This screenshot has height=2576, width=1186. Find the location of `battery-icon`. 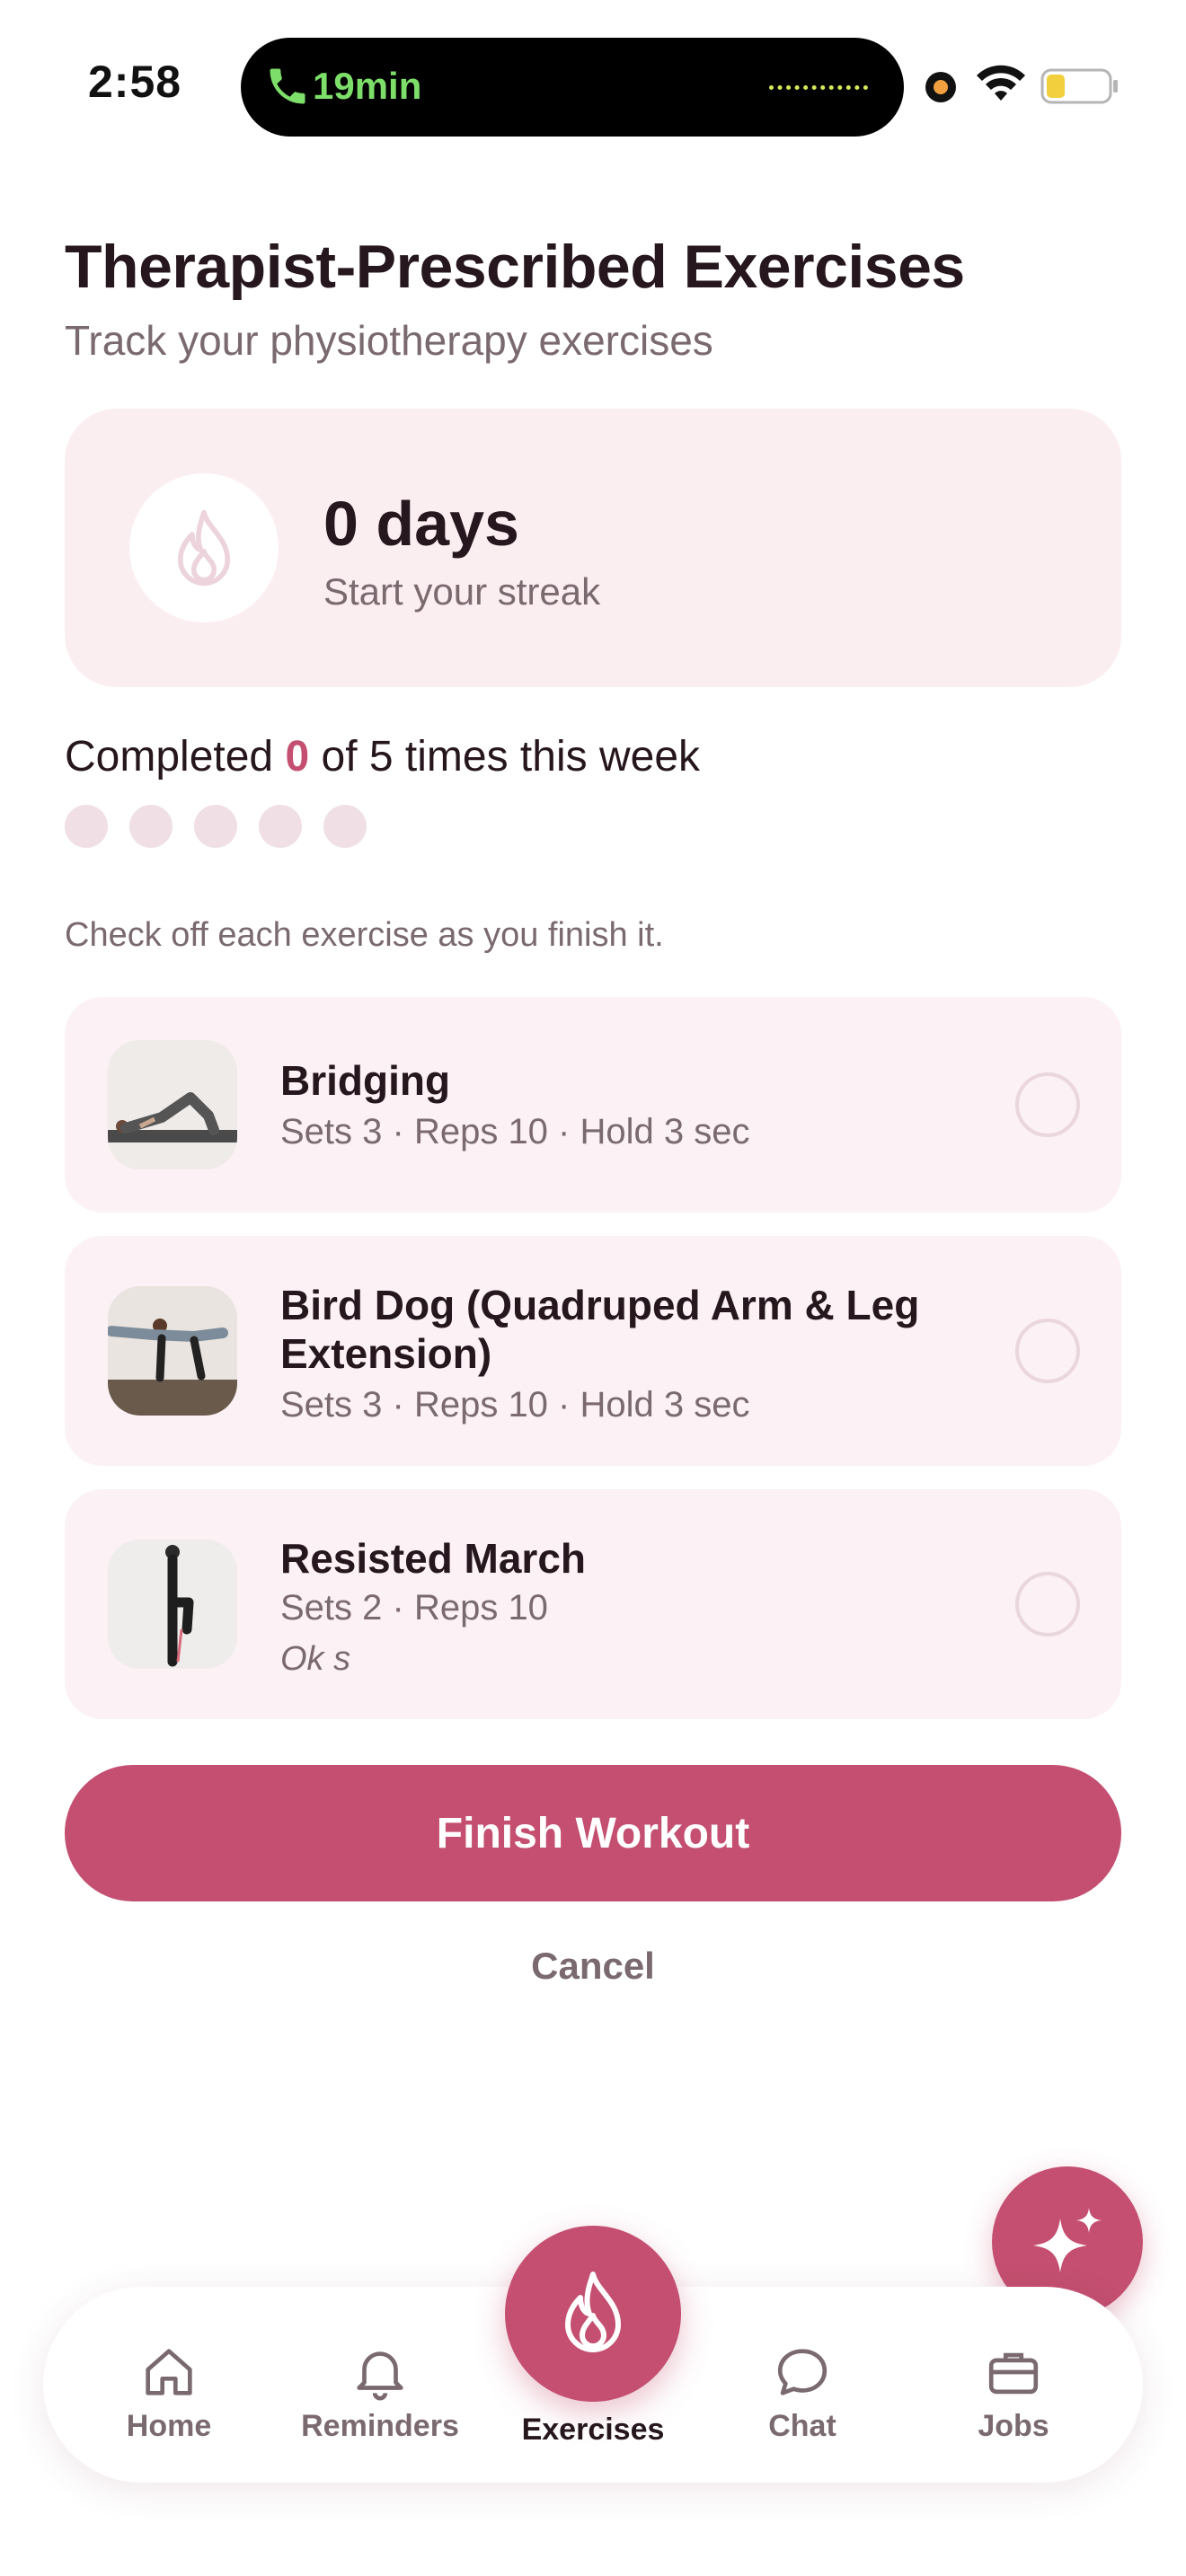

battery-icon is located at coordinates (1079, 86).